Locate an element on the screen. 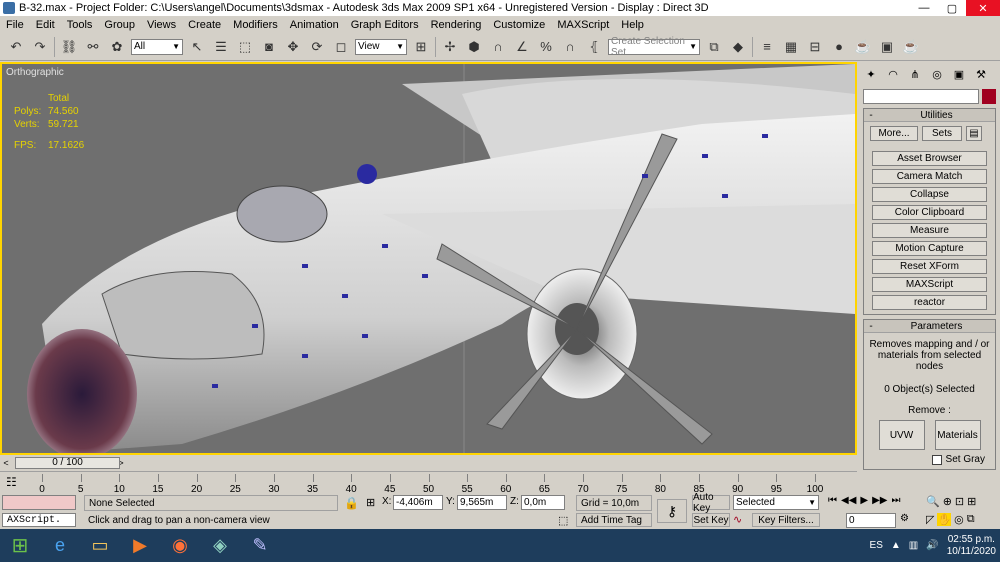  move-icon: ✥ is located at coordinates (293, 47).